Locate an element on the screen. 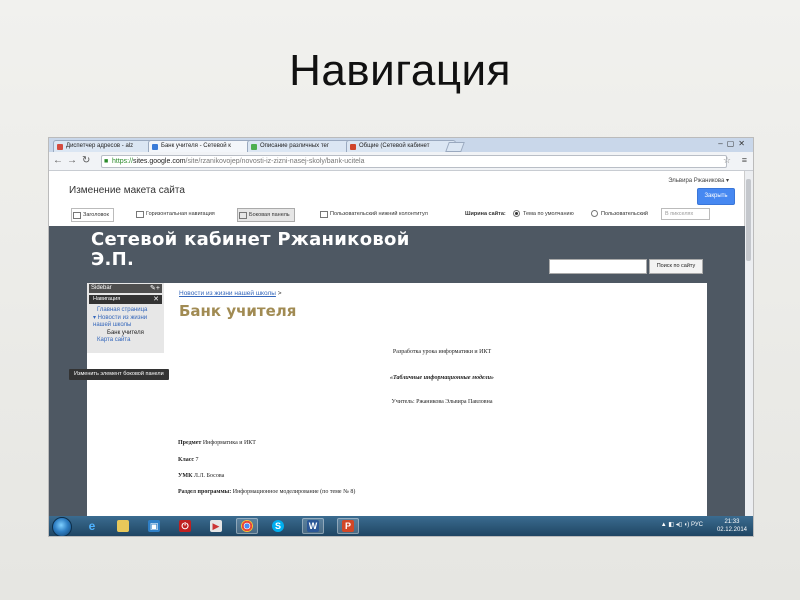 Image resolution: width=800 pixels, height=600 pixels. breadcrumb-link-school-news: Новости из жизни нашей школы is located at coordinates (227, 293).